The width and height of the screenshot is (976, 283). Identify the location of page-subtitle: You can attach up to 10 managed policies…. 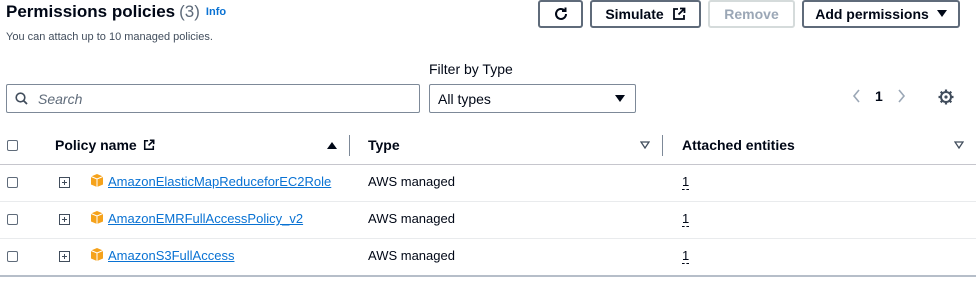
(109, 37).